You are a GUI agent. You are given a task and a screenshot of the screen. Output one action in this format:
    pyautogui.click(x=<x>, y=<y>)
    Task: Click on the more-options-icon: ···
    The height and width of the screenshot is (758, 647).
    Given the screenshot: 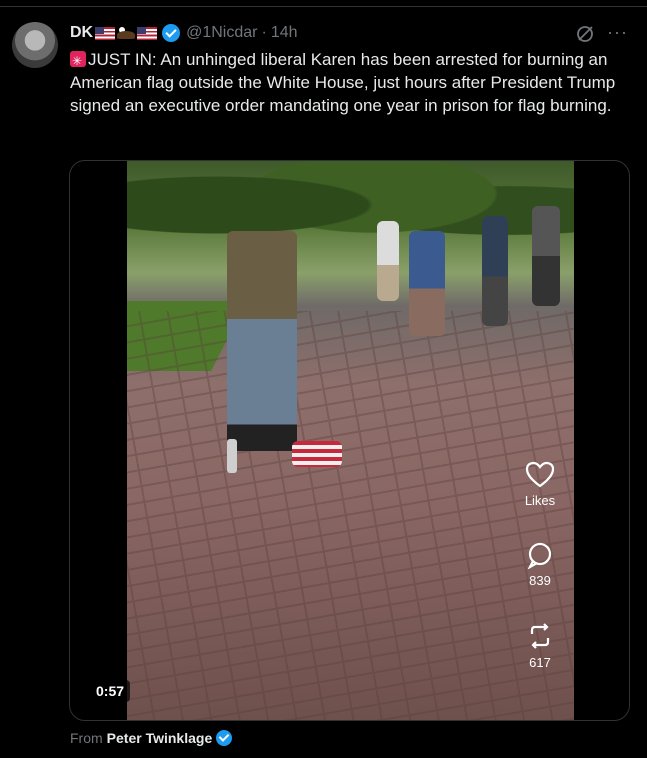 What is the action you would take?
    pyautogui.click(x=617, y=32)
    